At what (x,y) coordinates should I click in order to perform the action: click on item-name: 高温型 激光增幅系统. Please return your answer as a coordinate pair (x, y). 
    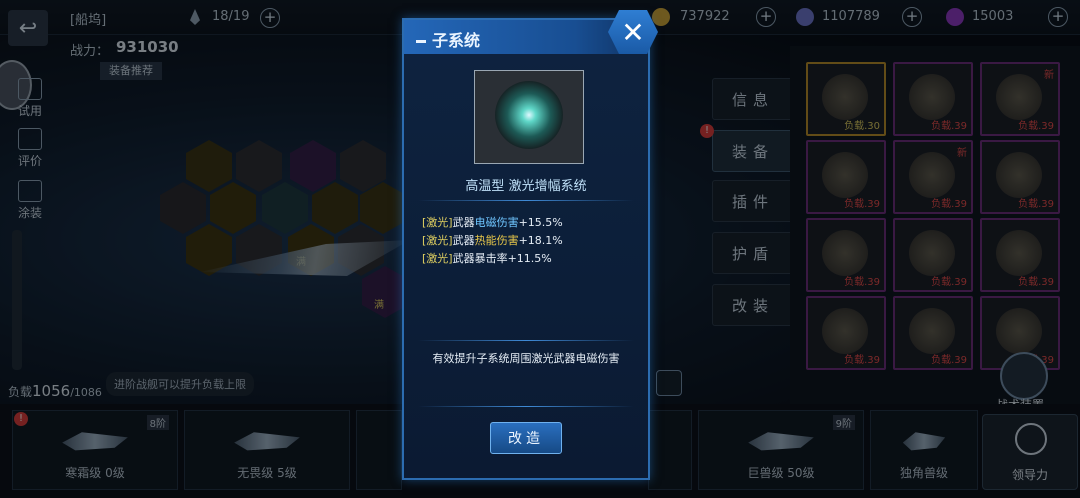
    Looking at the image, I should click on (526, 186).